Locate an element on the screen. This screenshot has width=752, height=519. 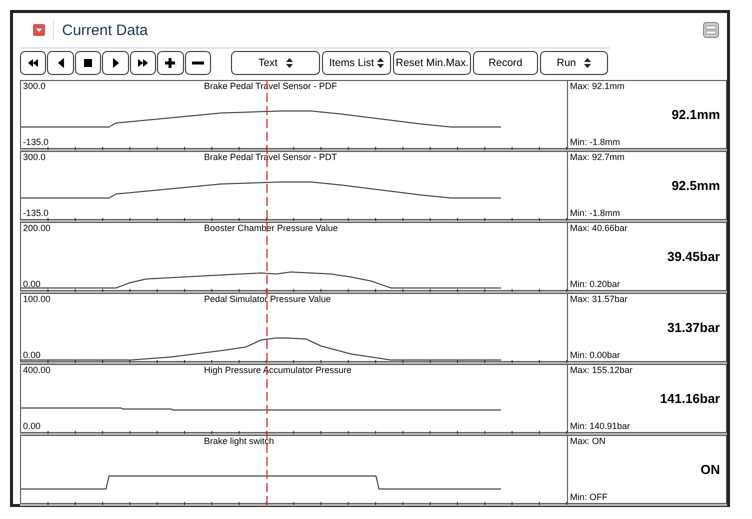
stop-button is located at coordinates (88, 63).